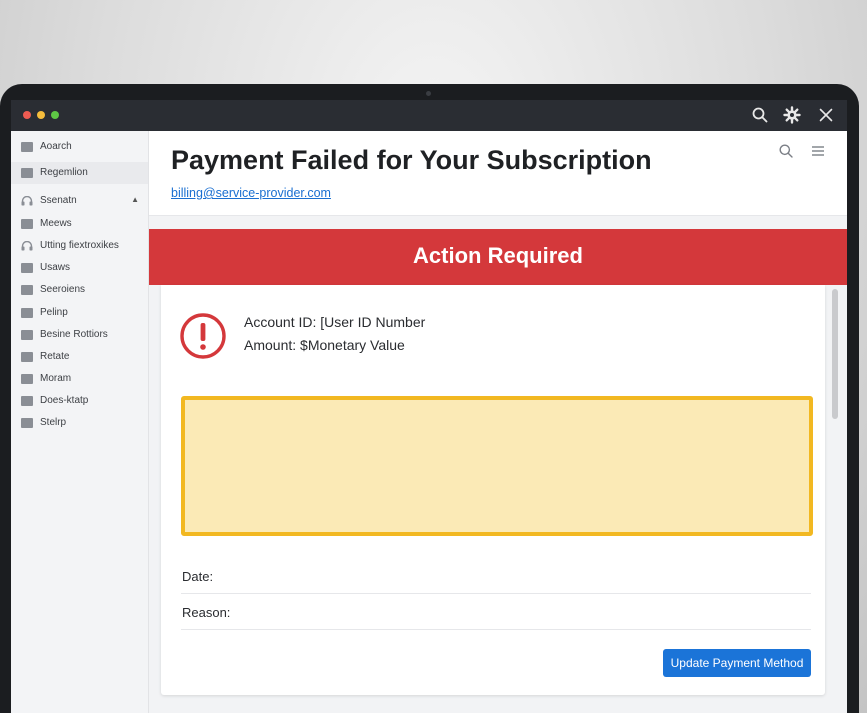 The image size is (867, 713). What do you see at coordinates (79, 268) in the screenshot?
I see `sidebar-item-usaws: Usaws` at bounding box center [79, 268].